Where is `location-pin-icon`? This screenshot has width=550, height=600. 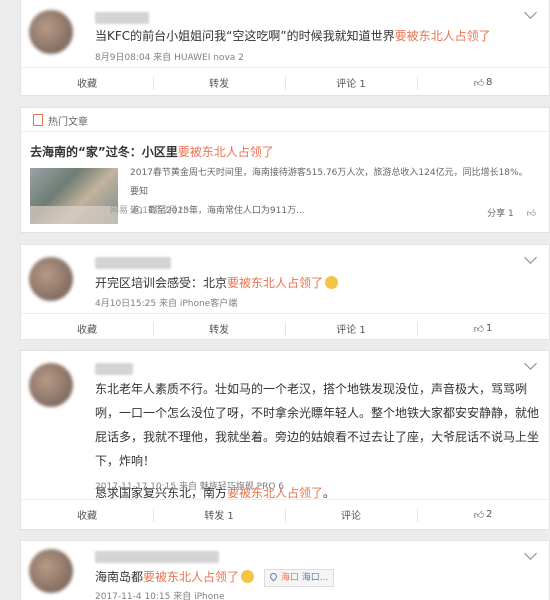
location-pin-icon is located at coordinates (273, 576).